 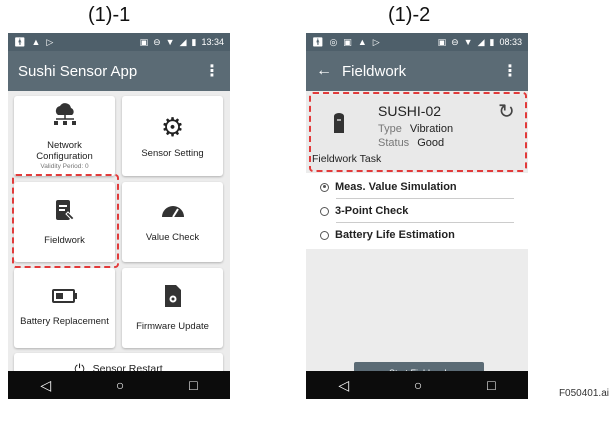 I want to click on caption-right: (1)-2, so click(x=409, y=15).